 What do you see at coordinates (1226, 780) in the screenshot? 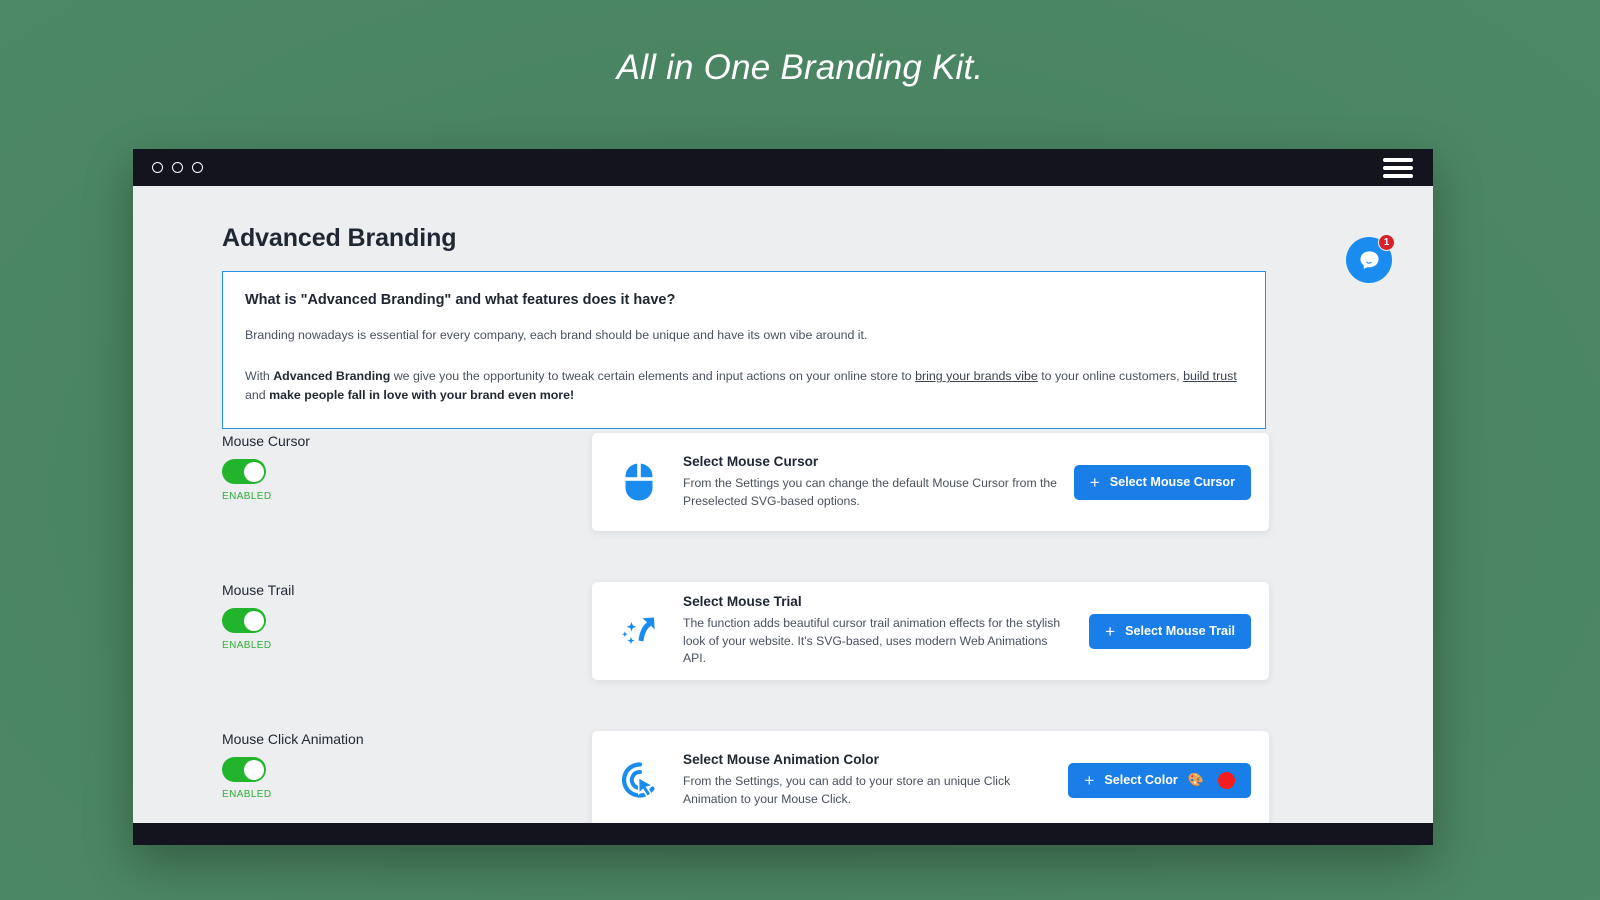
I see `selected-color-swatch` at bounding box center [1226, 780].